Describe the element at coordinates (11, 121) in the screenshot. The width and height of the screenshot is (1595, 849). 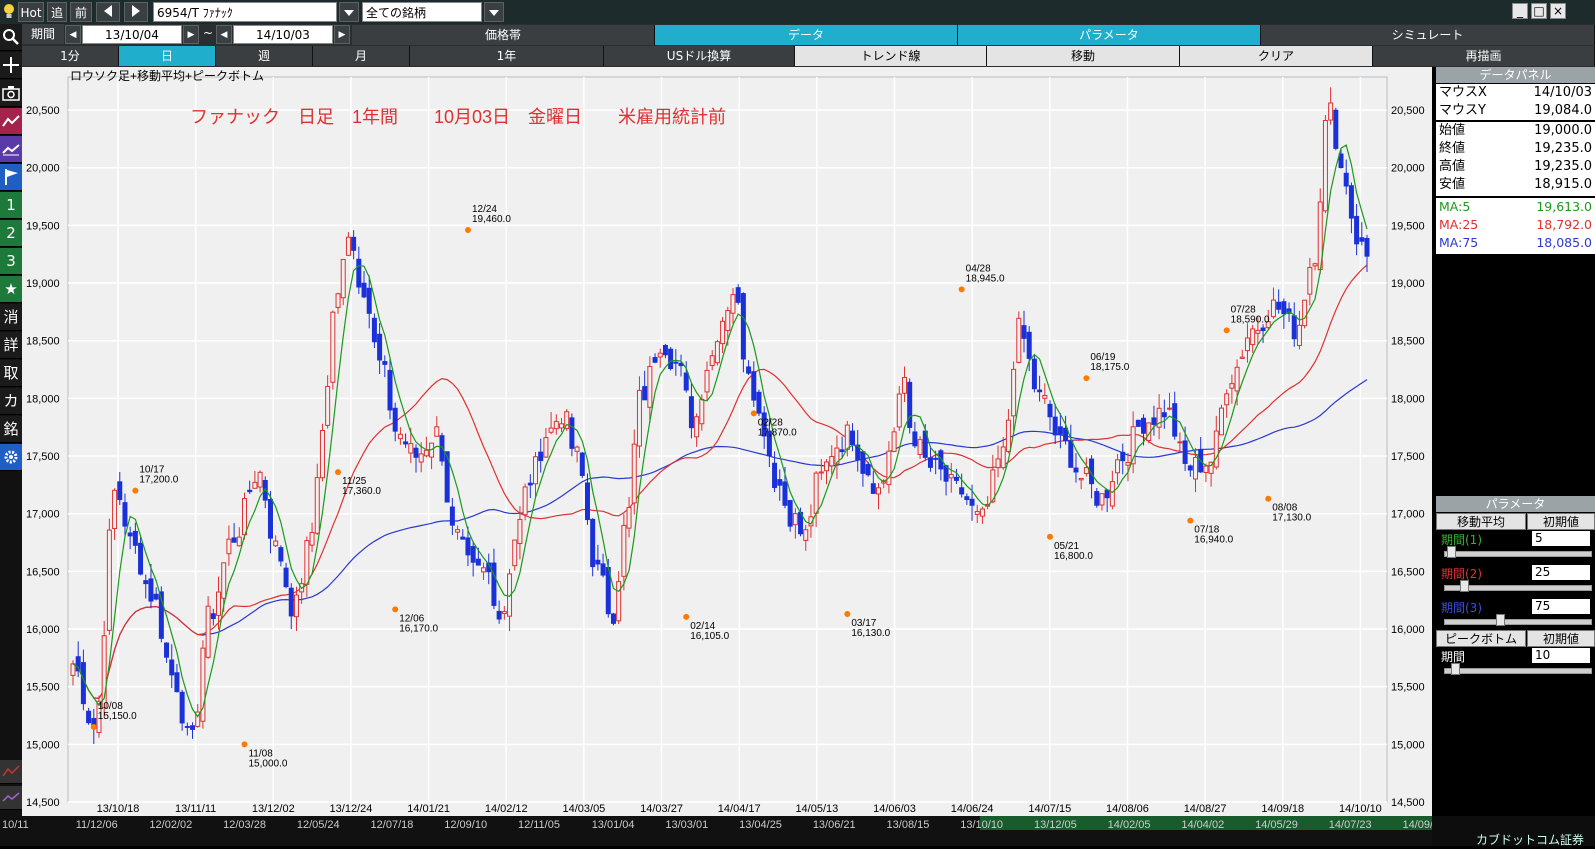
I see `line-chart-red-icon` at that location.